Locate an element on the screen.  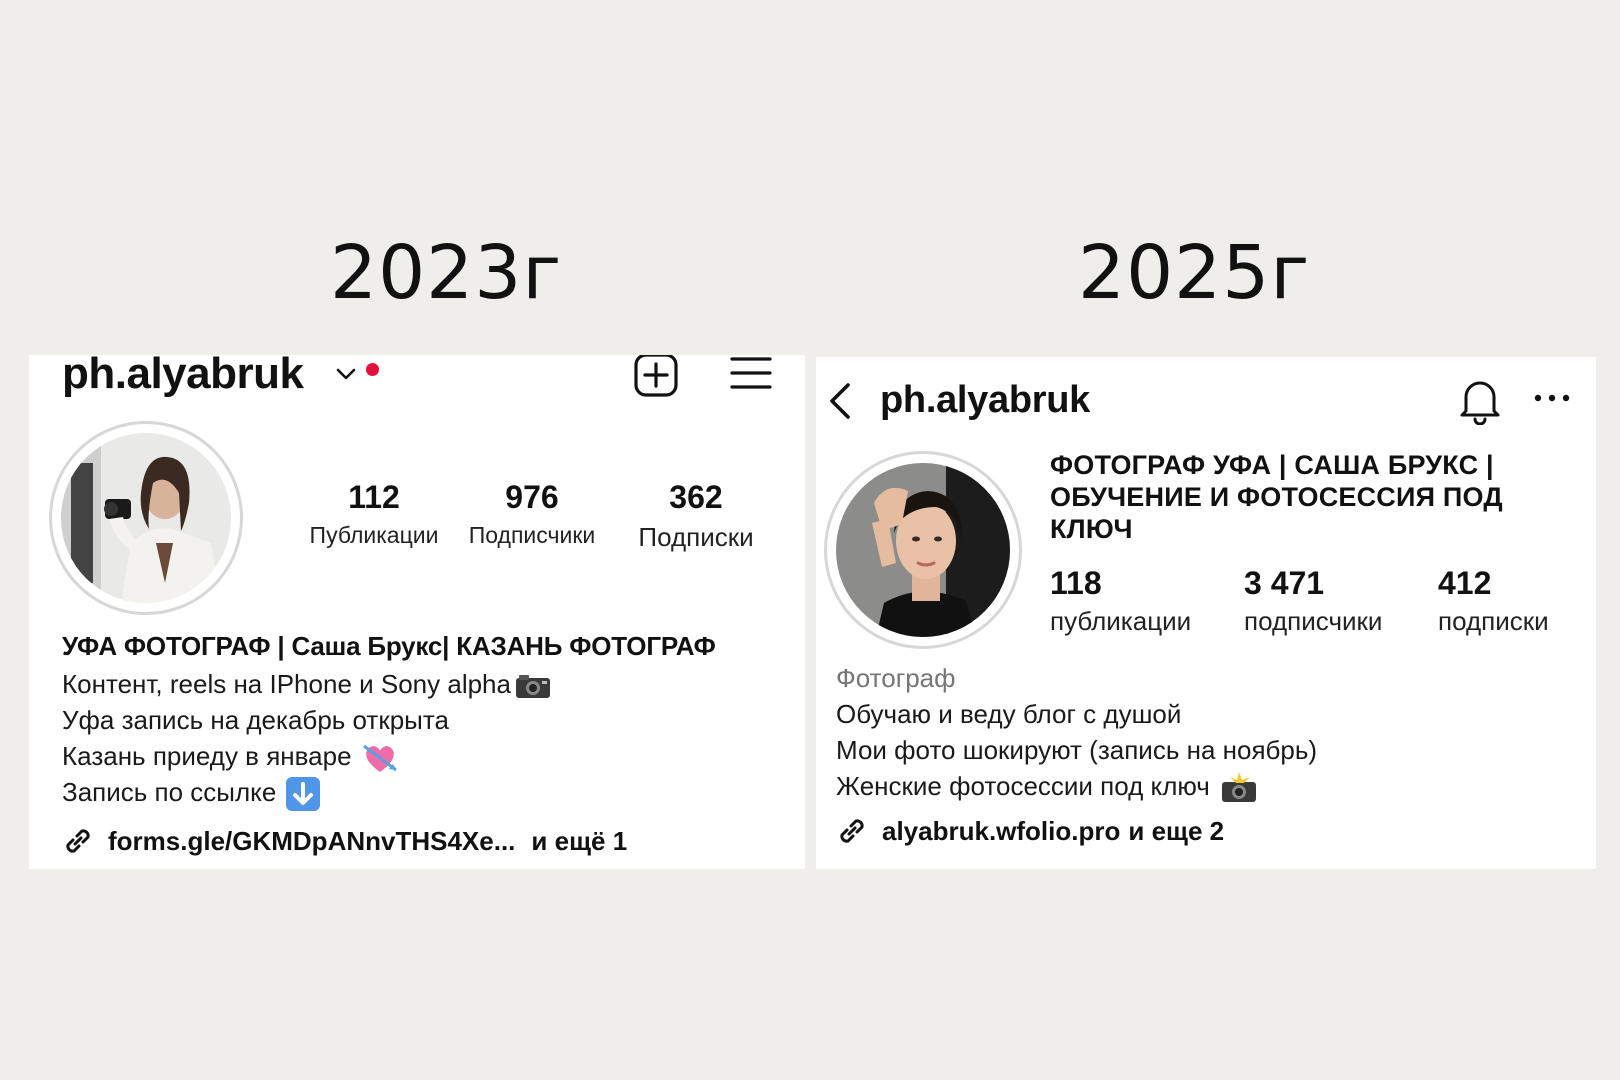
profile-link: forms.gle/GKMDpANnvTHS4Xe... и ещё 1 is located at coordinates (343, 841).